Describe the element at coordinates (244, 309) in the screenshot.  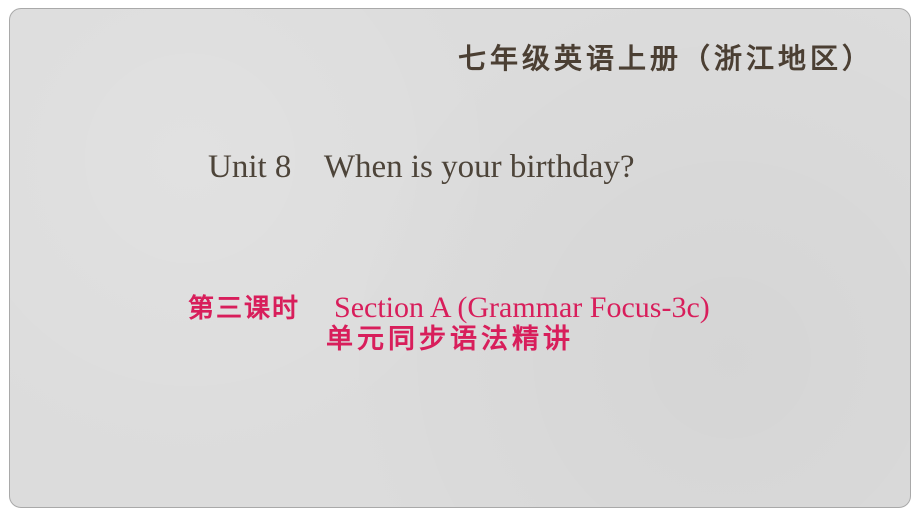
I see `lesson-period: 第三课时` at that location.